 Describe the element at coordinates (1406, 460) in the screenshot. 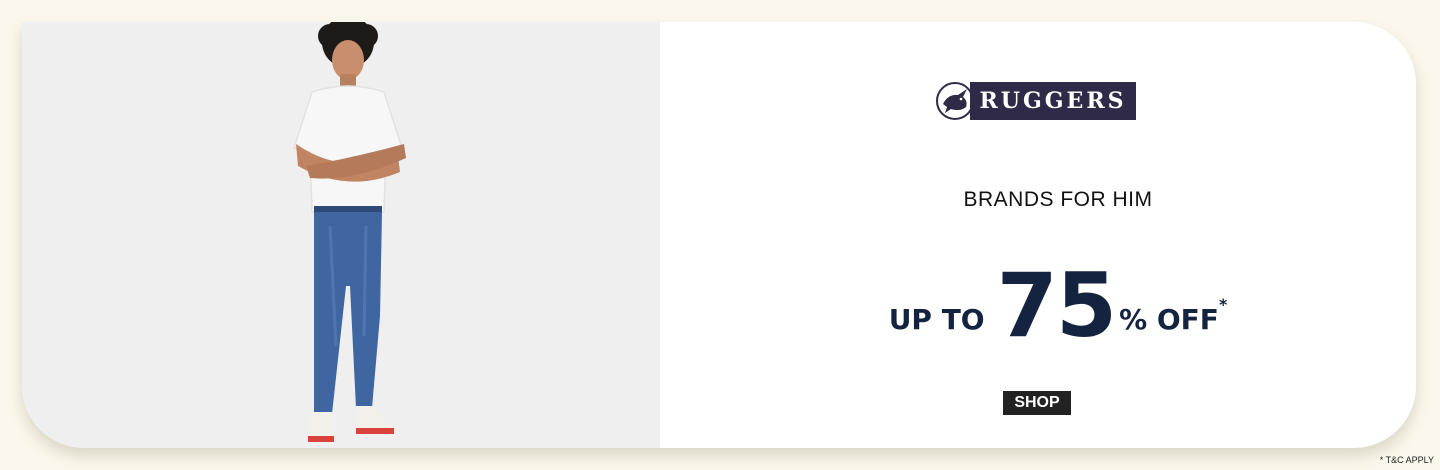

I see `terms-note: * T&C APPLY` at that location.